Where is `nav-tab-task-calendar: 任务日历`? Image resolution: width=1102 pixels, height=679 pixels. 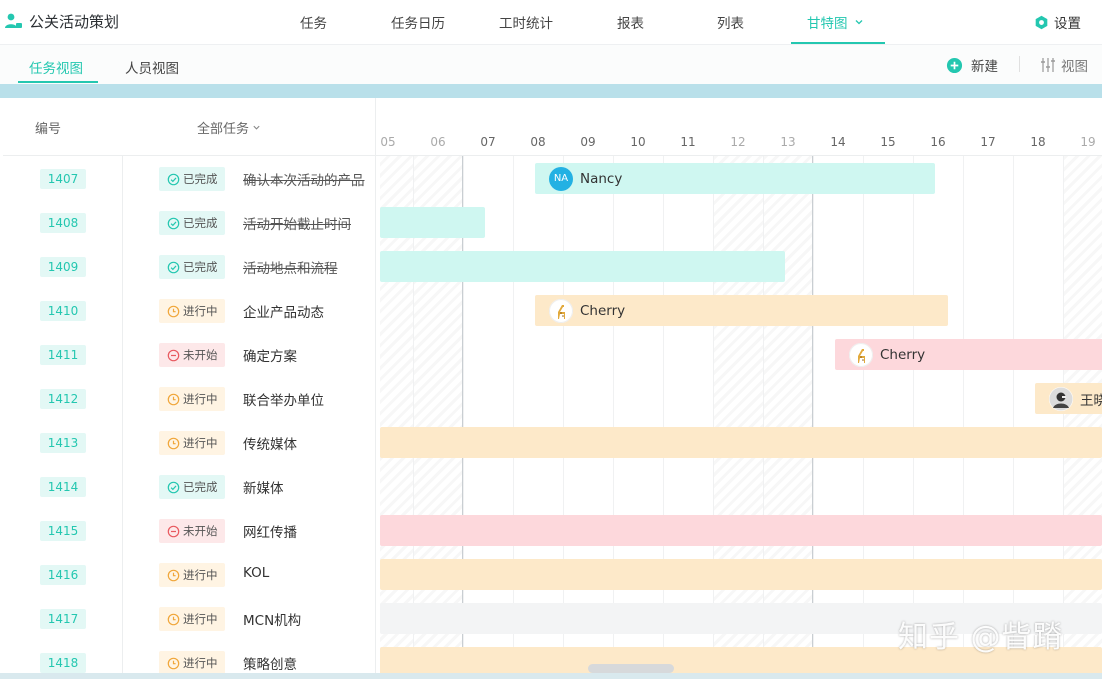
nav-tab-task-calendar: 任务日历 is located at coordinates (418, 22).